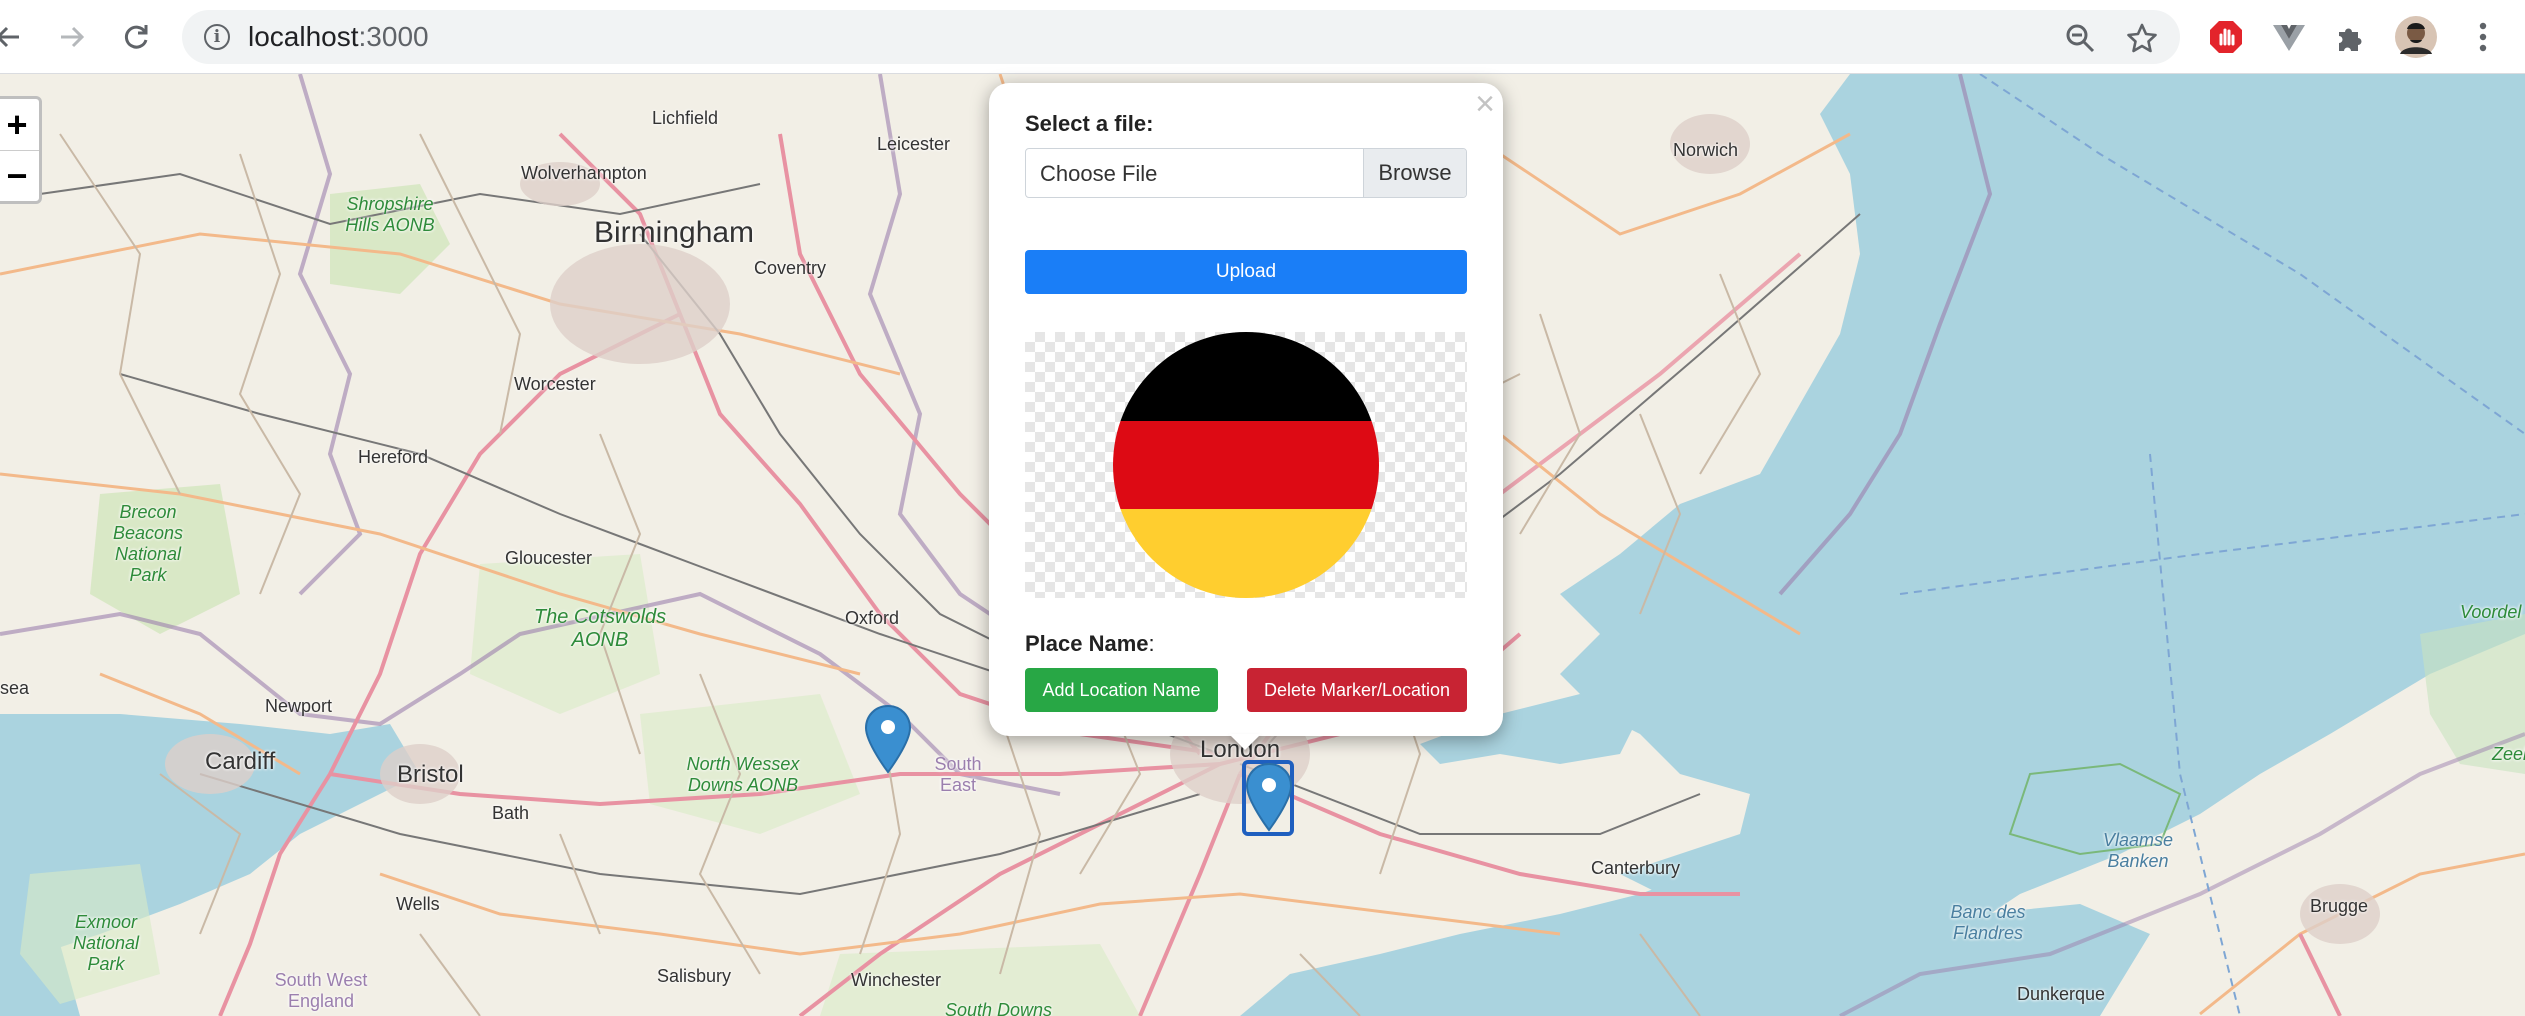  Describe the element at coordinates (240, 761) in the screenshot. I see `place-label: Cardiff` at that location.